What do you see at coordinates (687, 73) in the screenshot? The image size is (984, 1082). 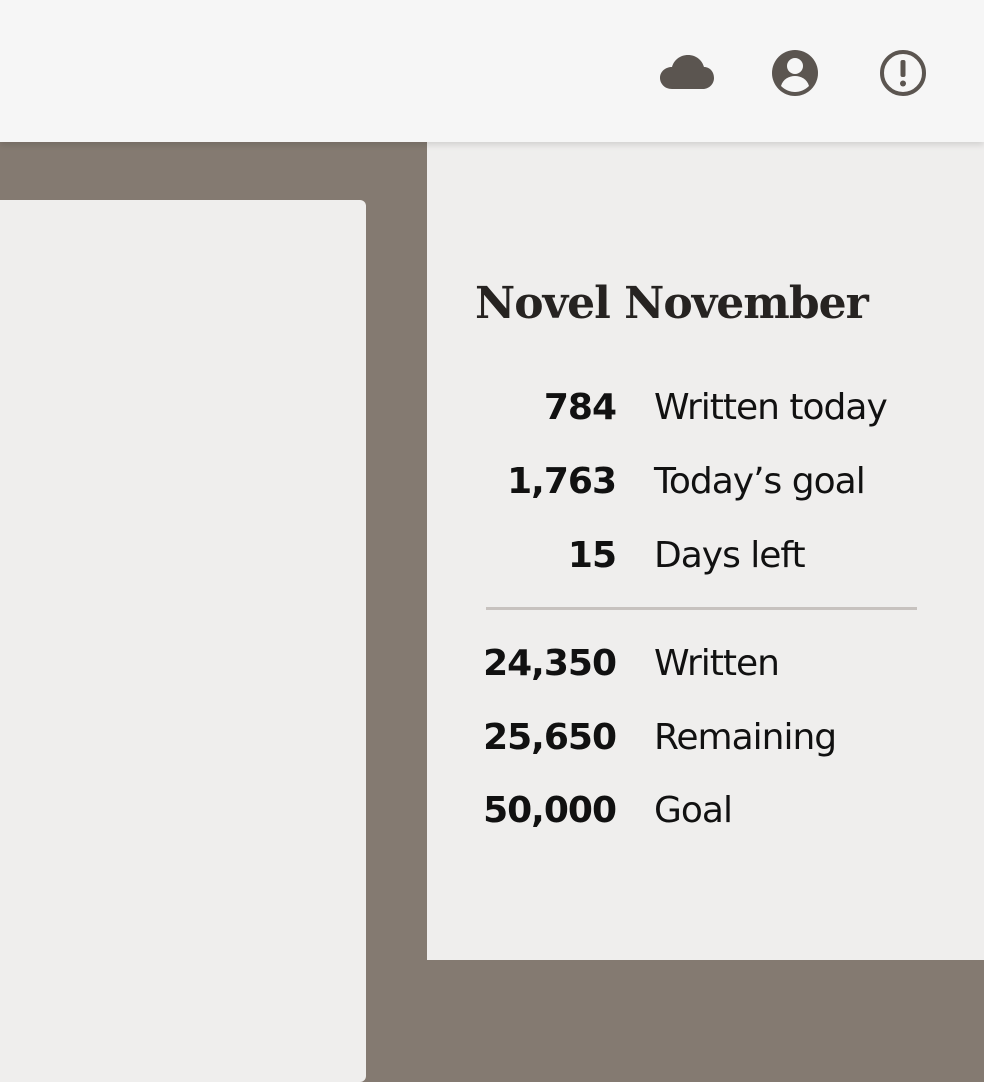 I see `cloud-icon` at bounding box center [687, 73].